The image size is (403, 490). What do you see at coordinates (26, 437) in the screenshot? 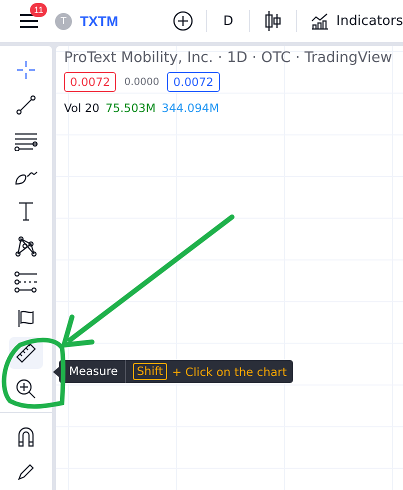
I see `magnet-icon` at bounding box center [26, 437].